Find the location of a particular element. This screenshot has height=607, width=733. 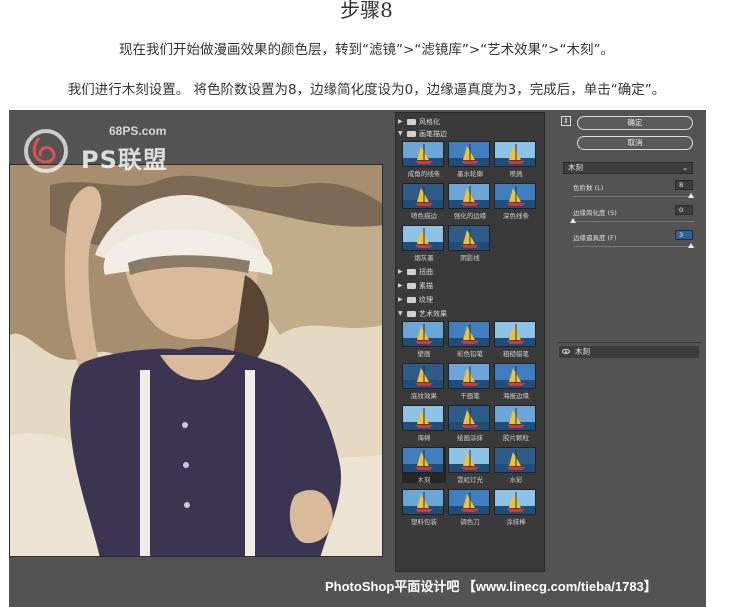

filter-select: 木刻 ⌄ is located at coordinates (628, 168).